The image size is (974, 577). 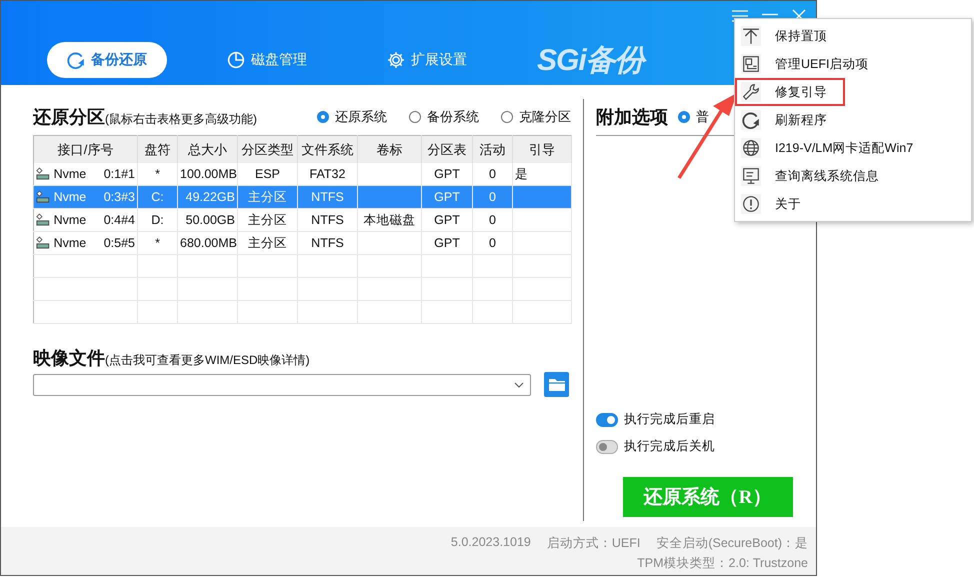 What do you see at coordinates (94, 197) in the screenshot?
I see `partition-id-text: Nvme 0:3#3` at bounding box center [94, 197].